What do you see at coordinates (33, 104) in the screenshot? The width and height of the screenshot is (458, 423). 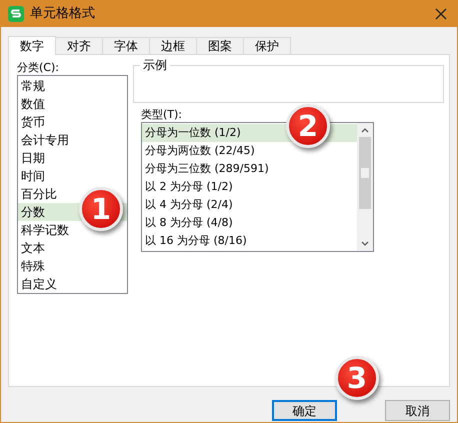 I see `category-item: 数值` at bounding box center [33, 104].